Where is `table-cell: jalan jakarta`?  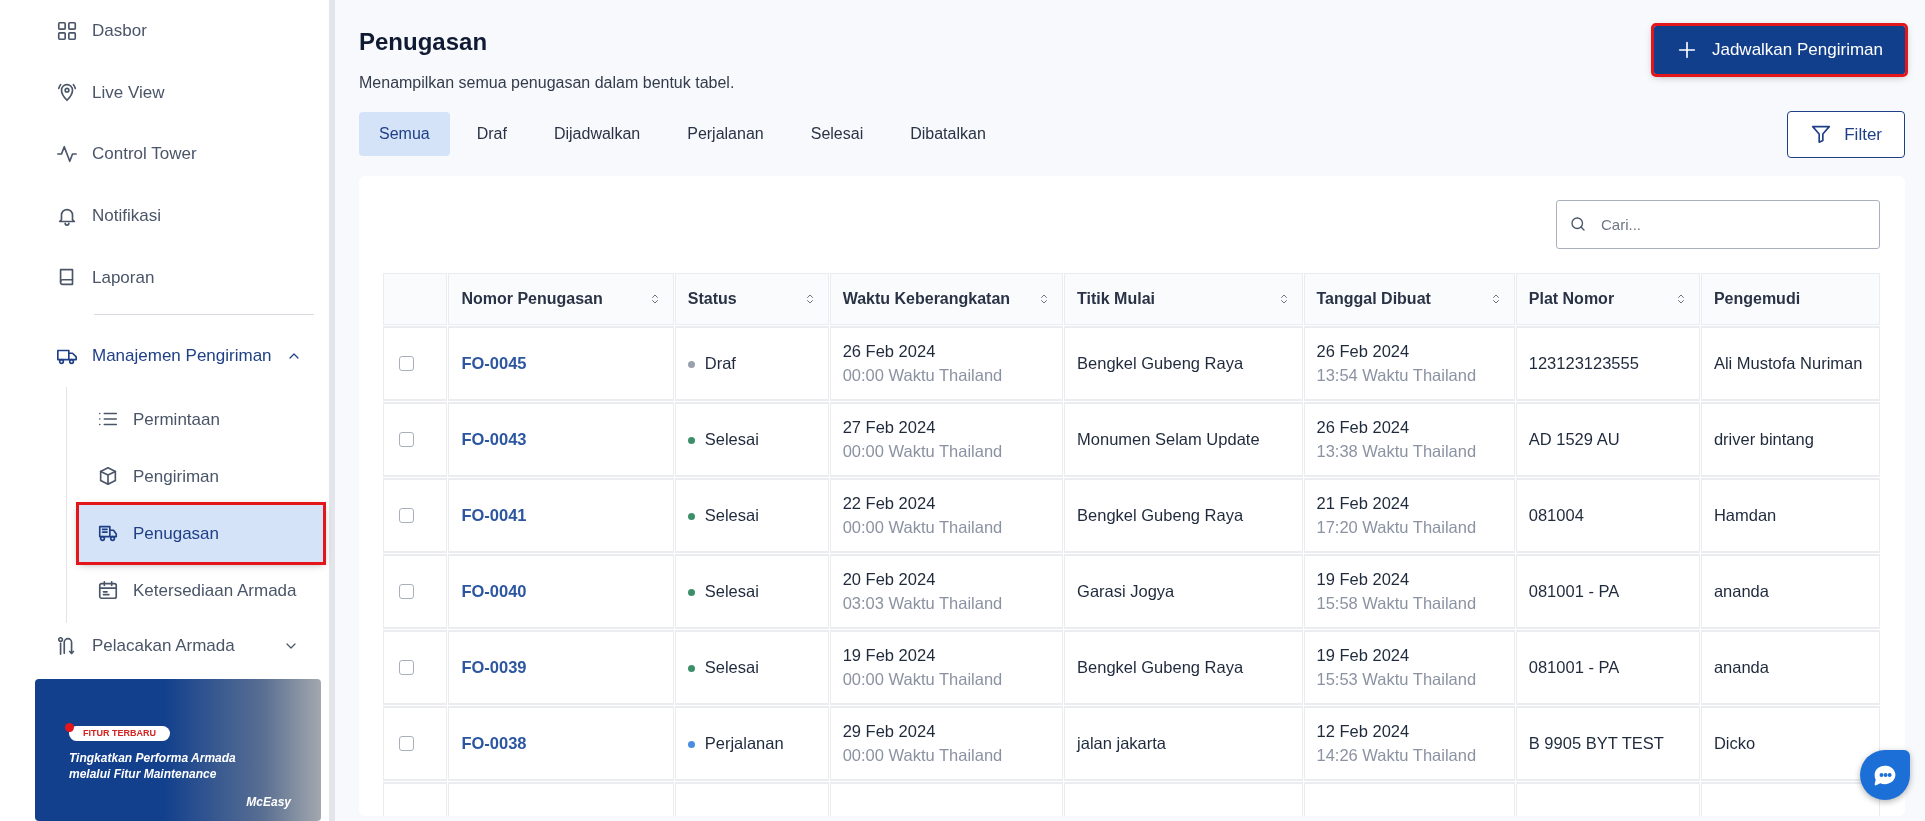
table-cell: jalan jakarta is located at coordinates (1183, 743).